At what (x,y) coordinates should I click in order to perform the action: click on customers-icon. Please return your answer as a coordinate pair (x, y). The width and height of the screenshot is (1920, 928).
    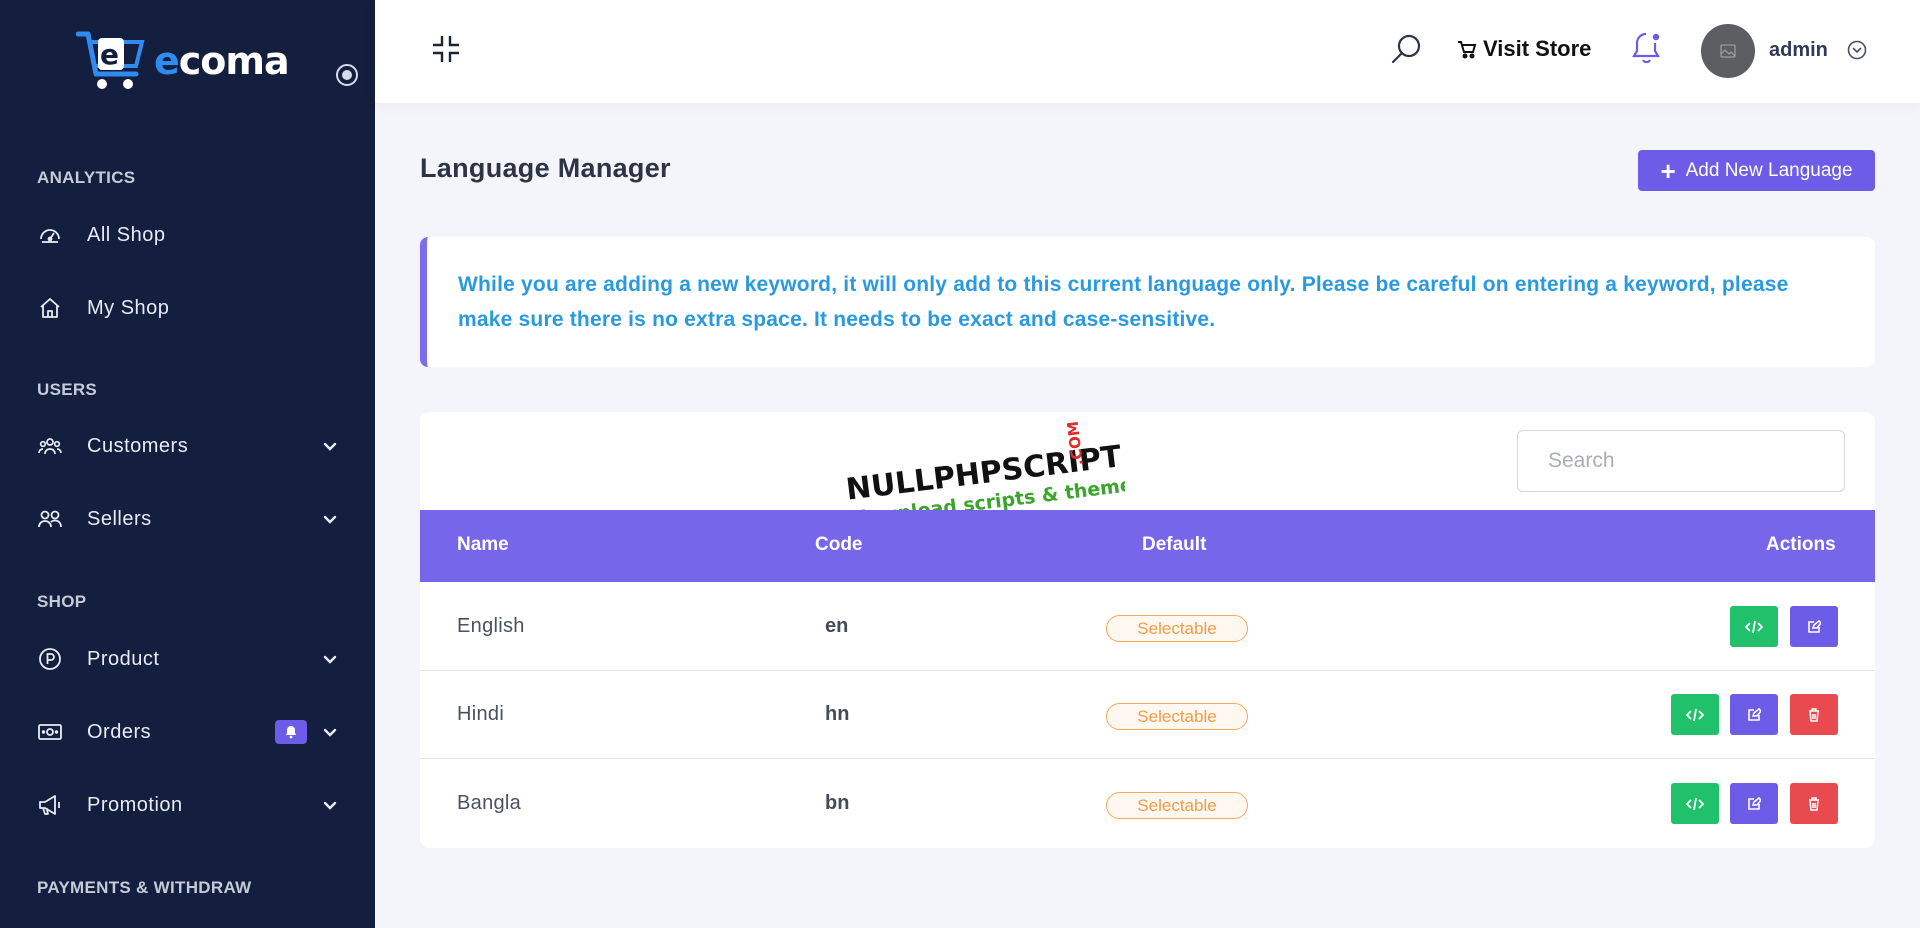
    Looking at the image, I should click on (50, 446).